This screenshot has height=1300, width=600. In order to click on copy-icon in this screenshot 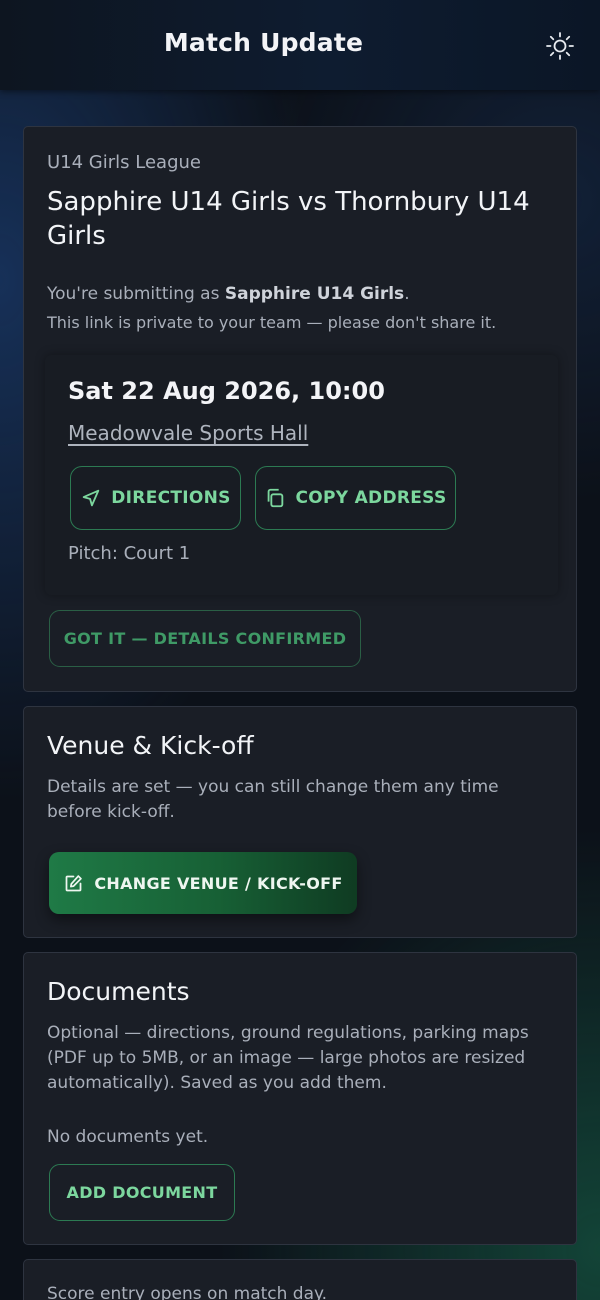, I will do `click(276, 498)`.